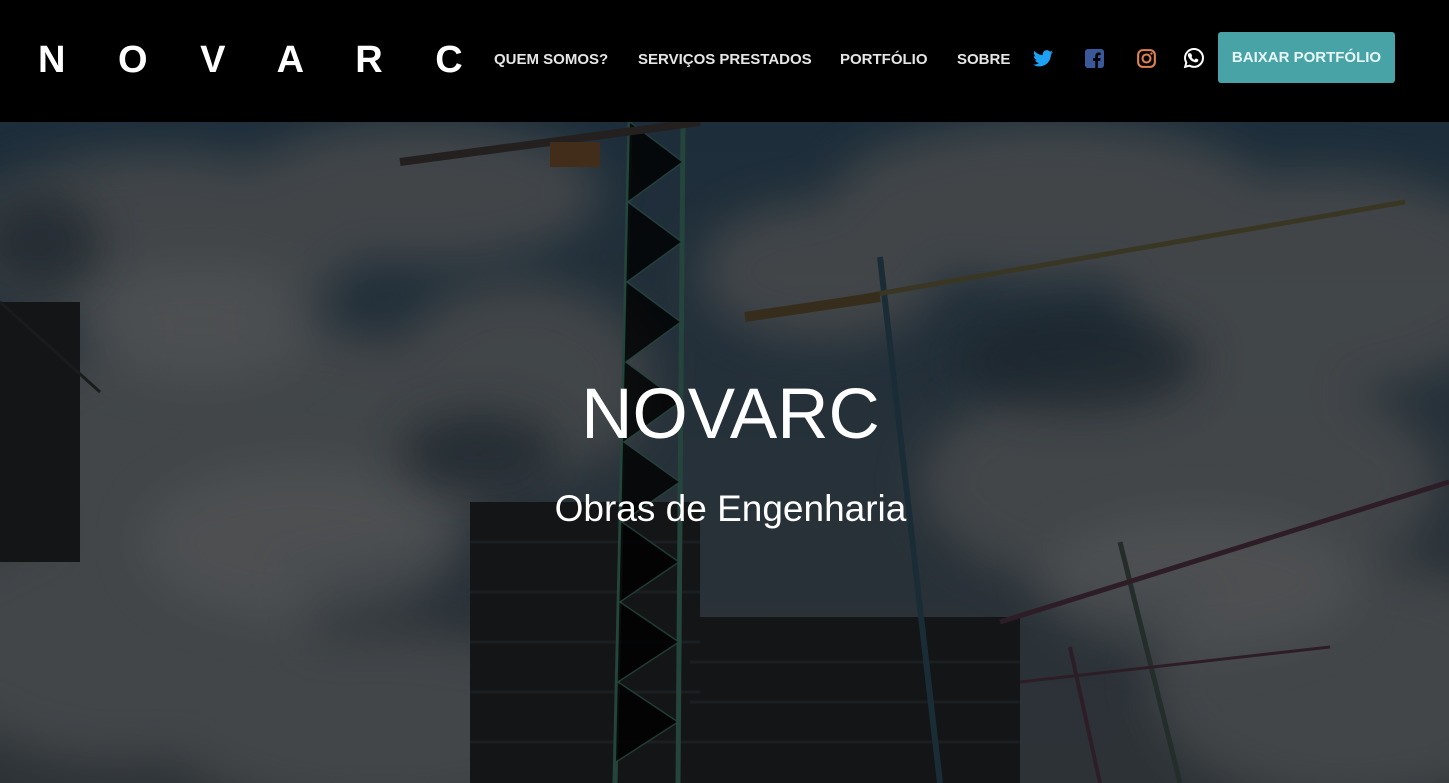 The height and width of the screenshot is (783, 1449). I want to click on nav-link-portfolio: PORTFÓLIO, so click(884, 60).